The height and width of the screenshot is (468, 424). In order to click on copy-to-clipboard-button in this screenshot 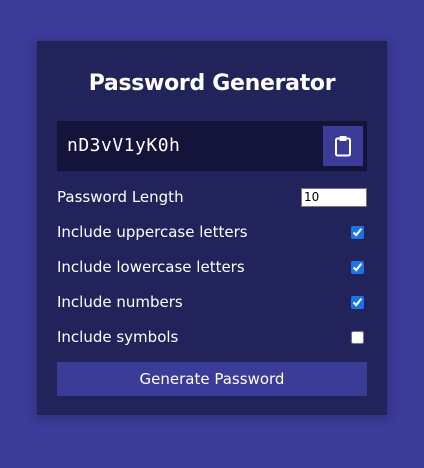, I will do `click(343, 146)`.